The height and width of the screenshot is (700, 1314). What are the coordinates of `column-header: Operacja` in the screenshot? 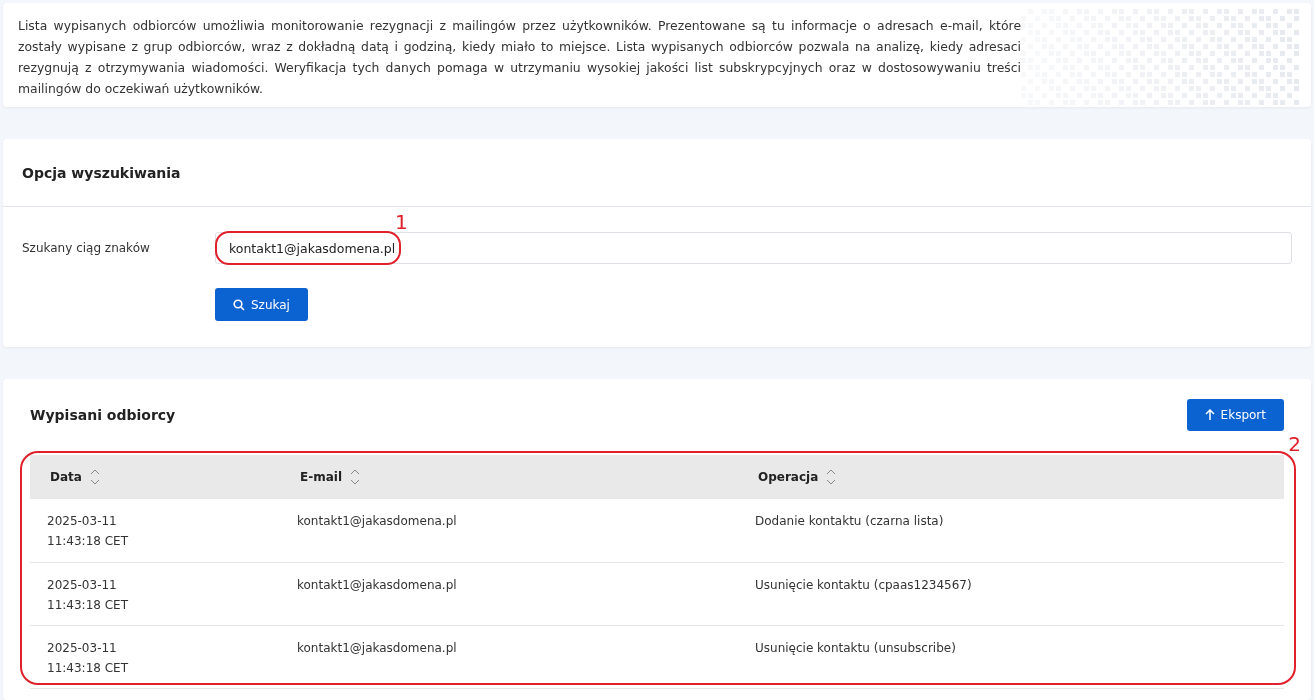 It's located at (788, 477).